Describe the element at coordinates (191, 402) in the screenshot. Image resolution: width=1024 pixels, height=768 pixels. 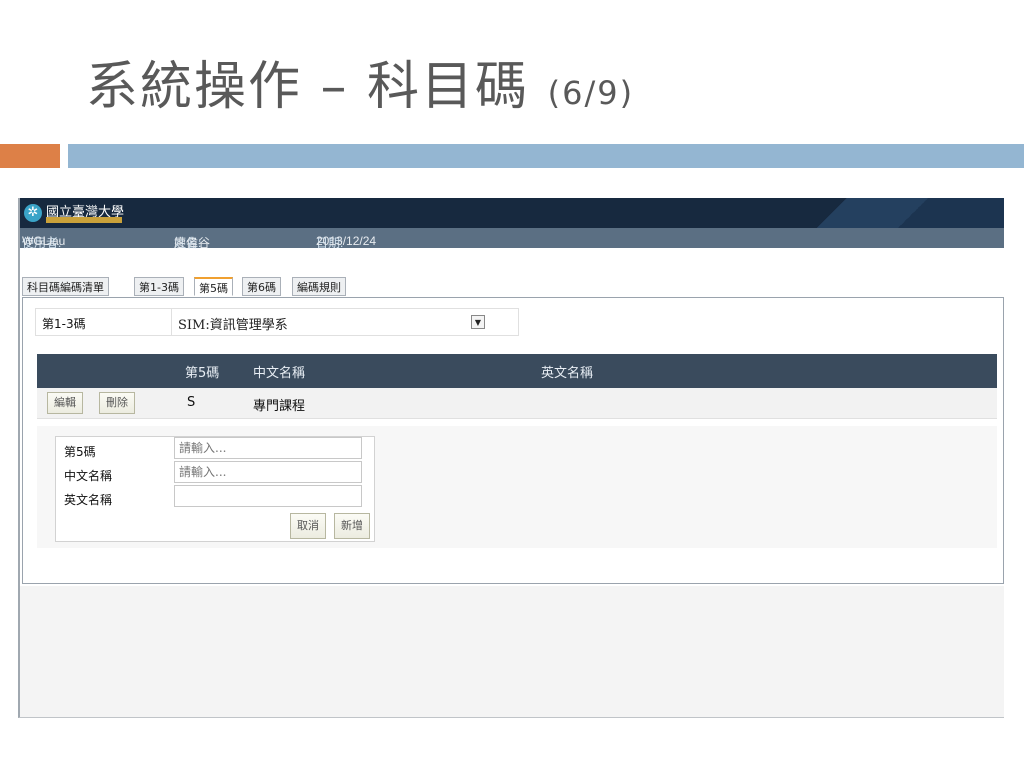
I see `row-code: S` at that location.